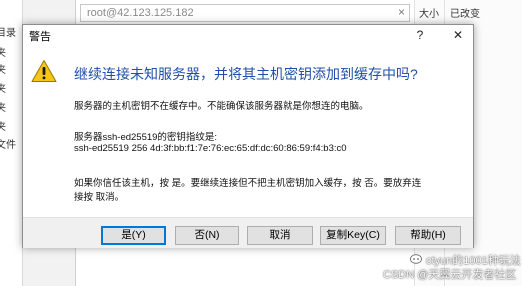 The image size is (522, 286). I want to click on left-panel-item: 目录, so click(8, 31).